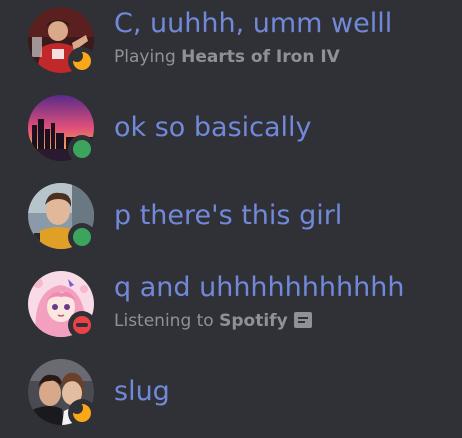 The image size is (462, 438). I want to click on member-activity: Listening to Spotify, so click(213, 321).